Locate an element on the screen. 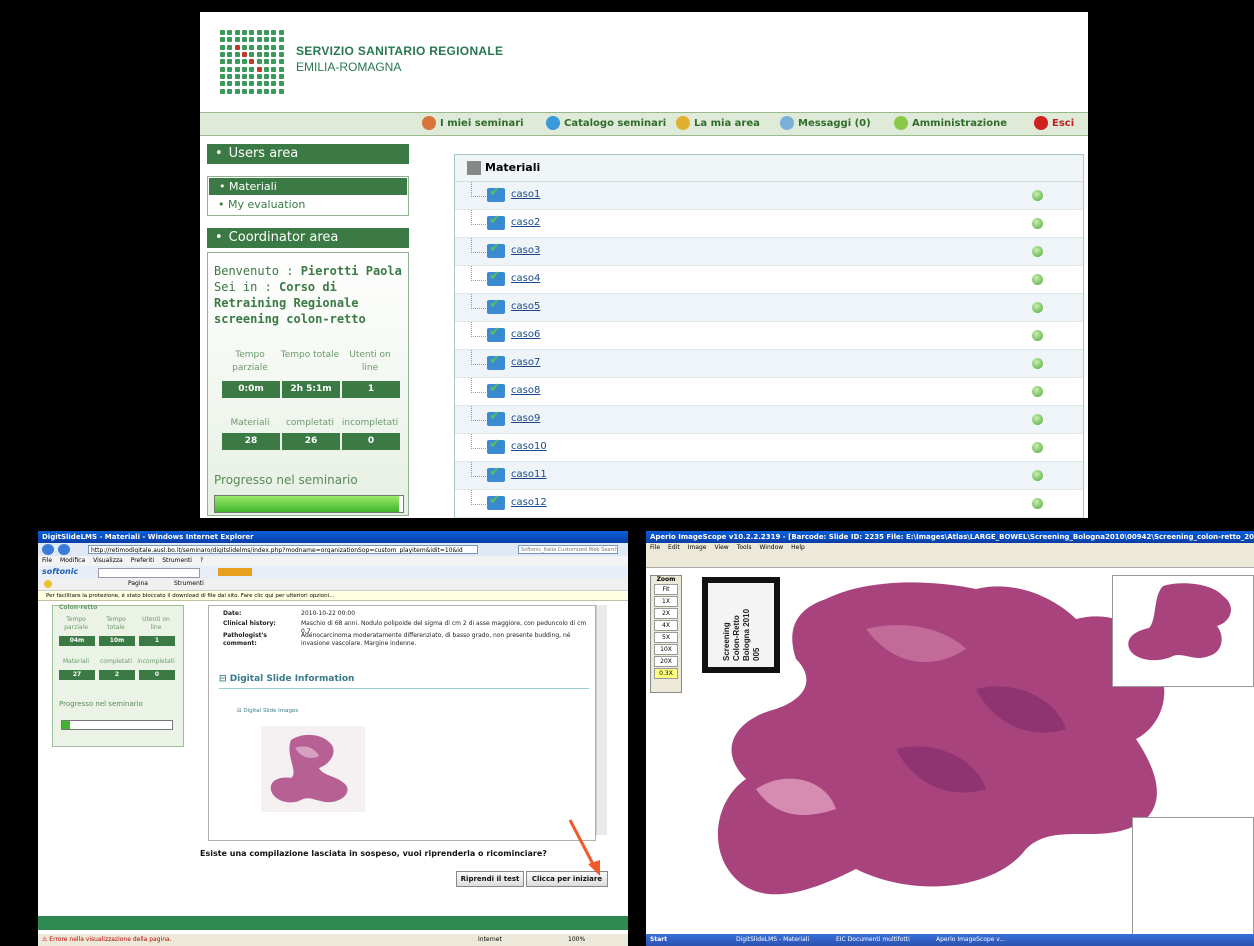  material-row: caso5 is located at coordinates (769, 308).